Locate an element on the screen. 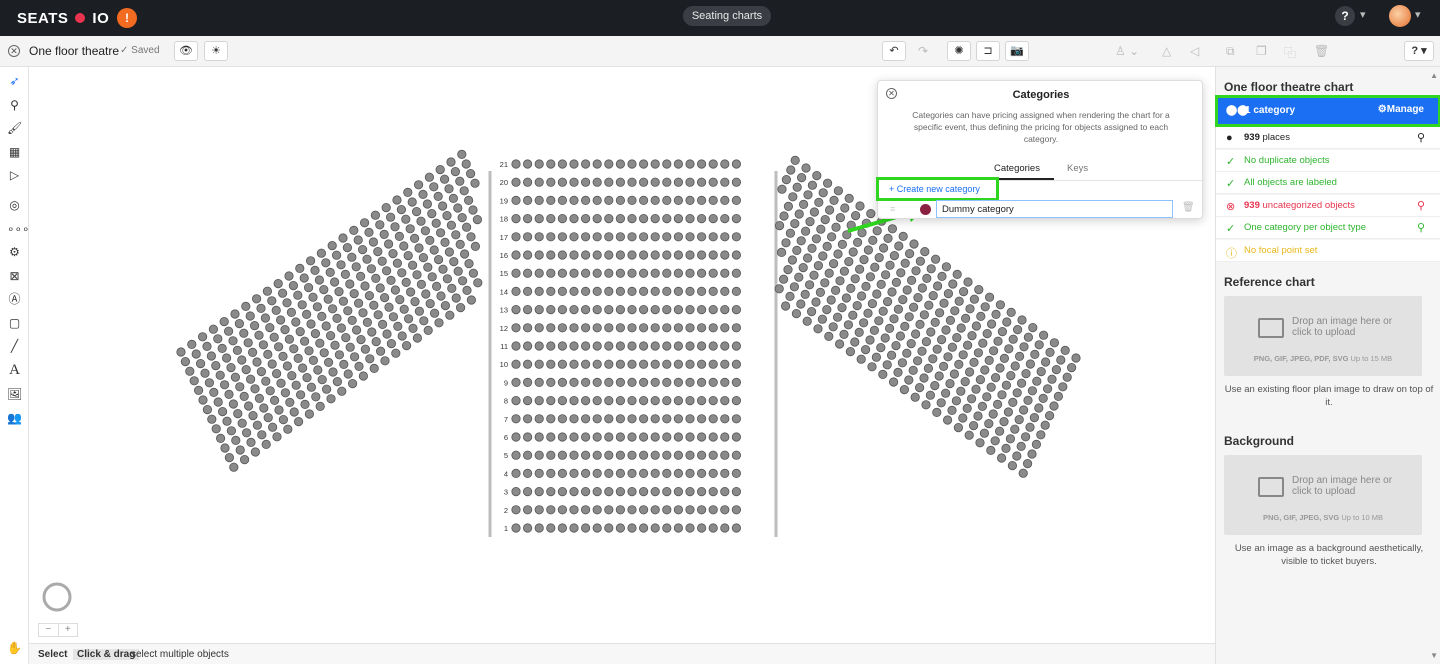  tab-keys: Keys is located at coordinates (1077, 168).